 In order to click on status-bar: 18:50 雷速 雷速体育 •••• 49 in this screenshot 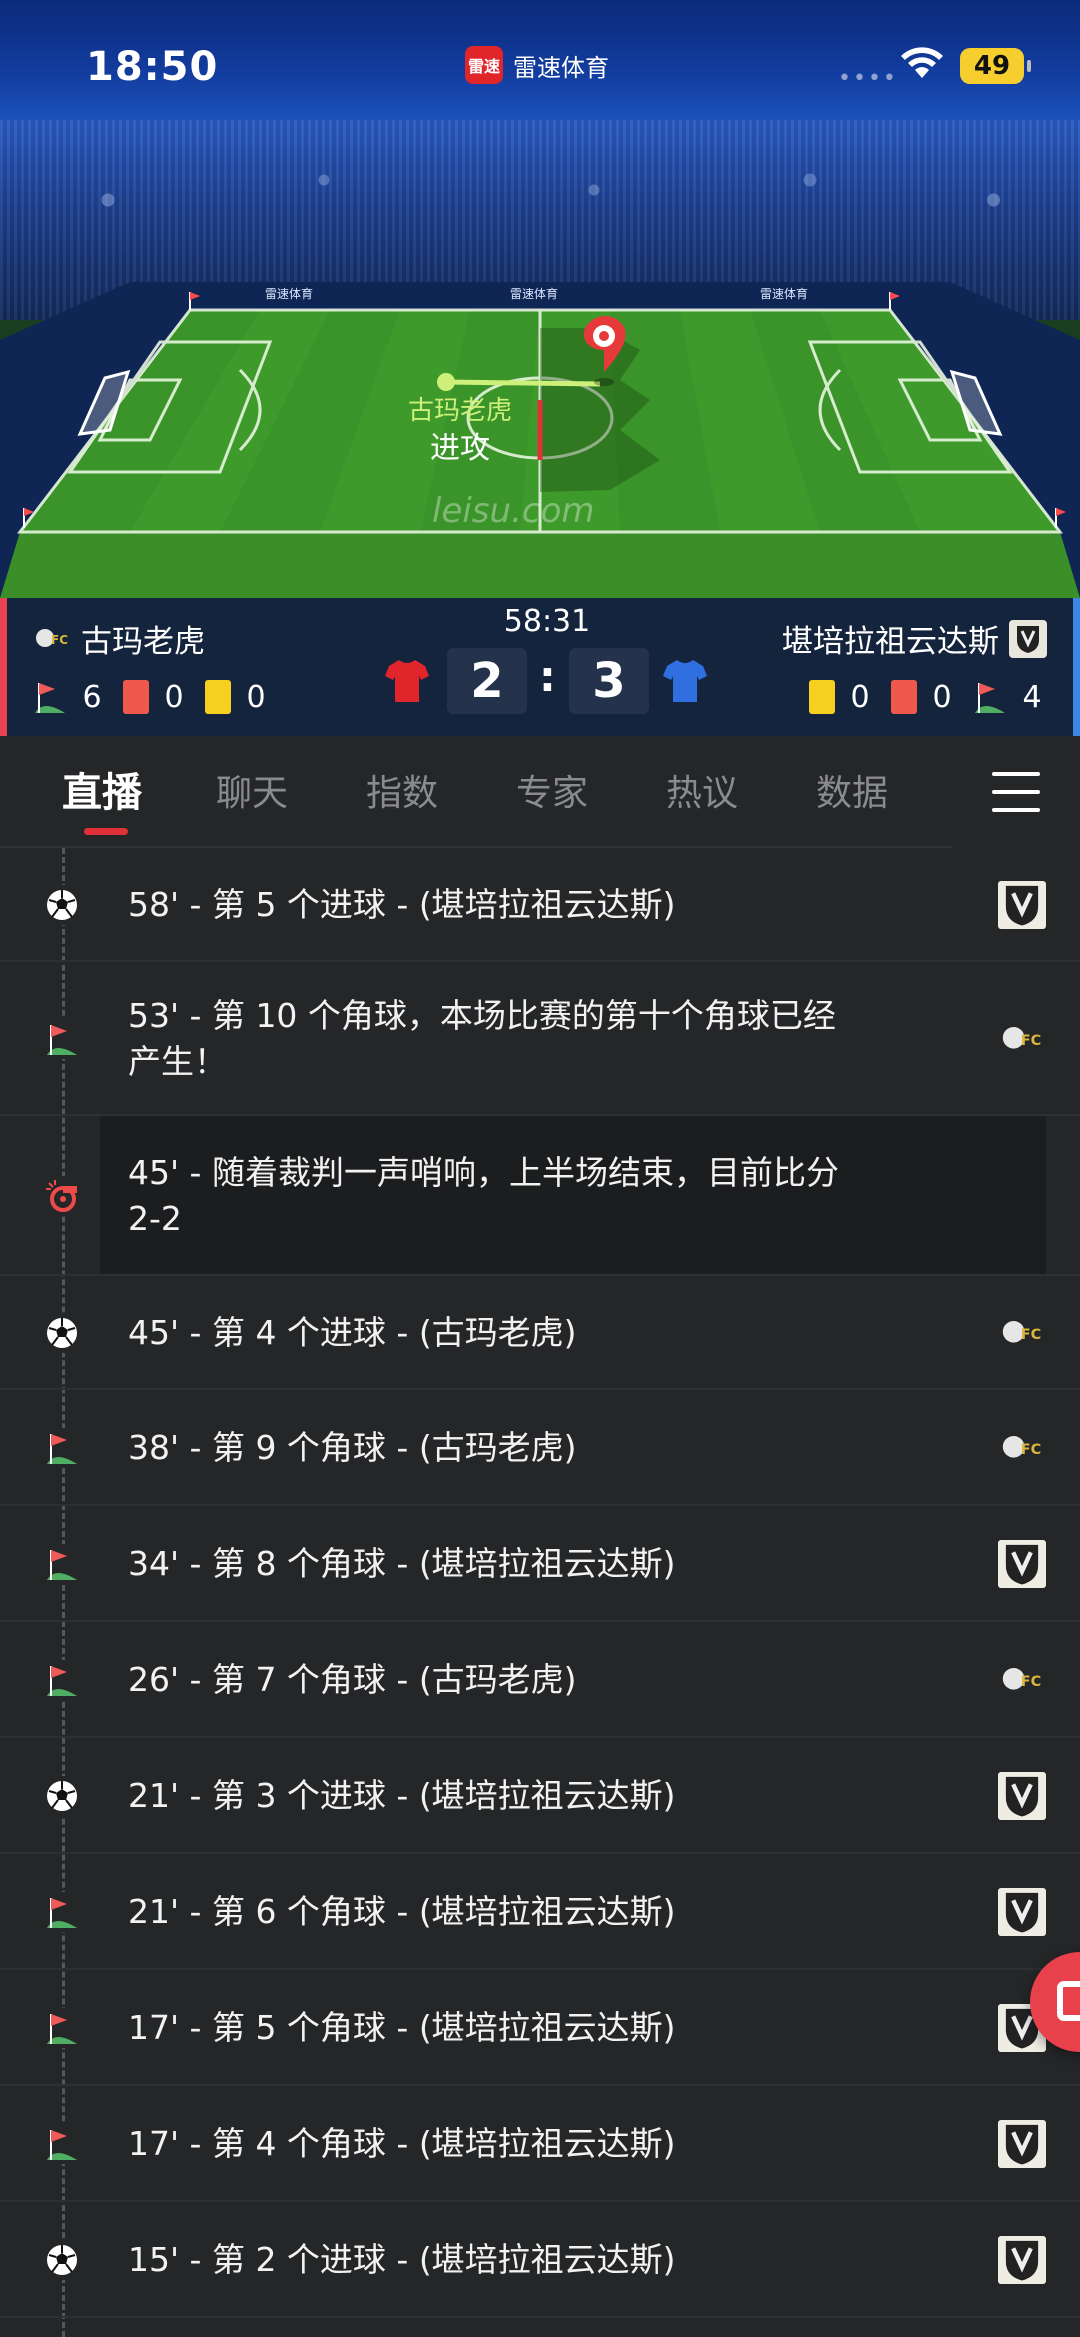, I will do `click(540, 65)`.